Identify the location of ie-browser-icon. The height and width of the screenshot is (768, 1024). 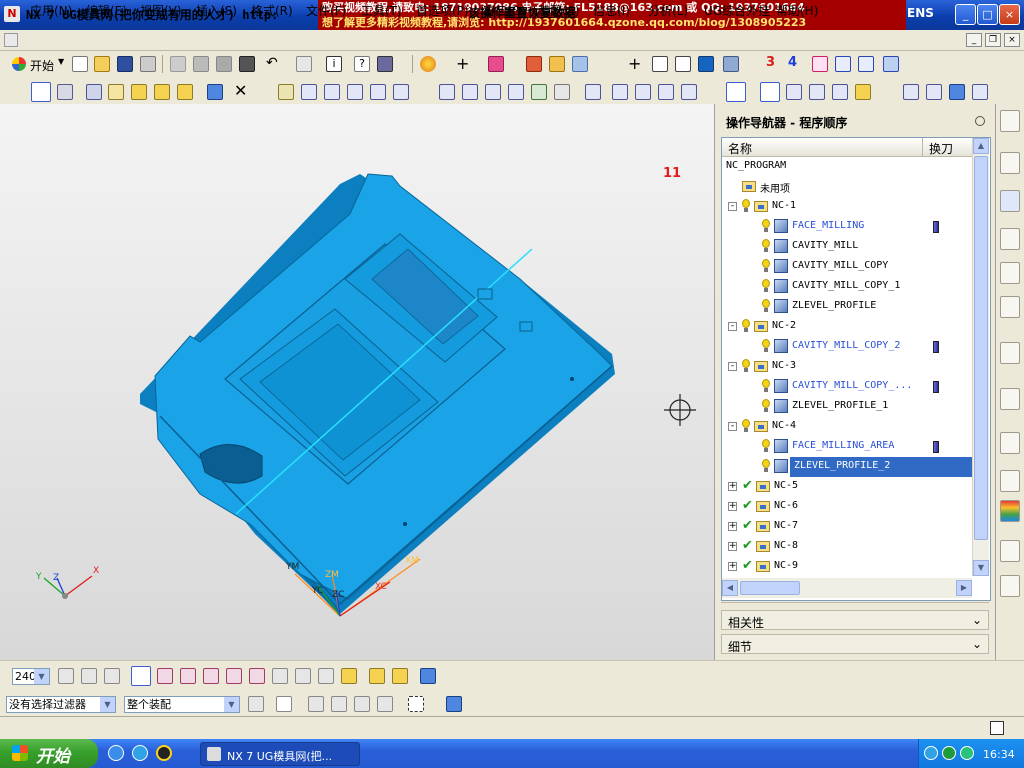
(116, 753).